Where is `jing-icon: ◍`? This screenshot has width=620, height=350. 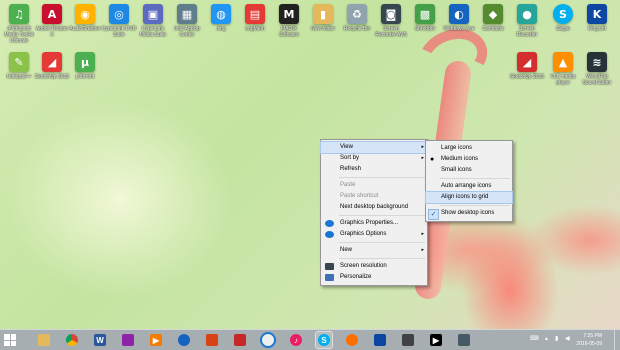
jing-icon: ◍ is located at coordinates (221, 14).